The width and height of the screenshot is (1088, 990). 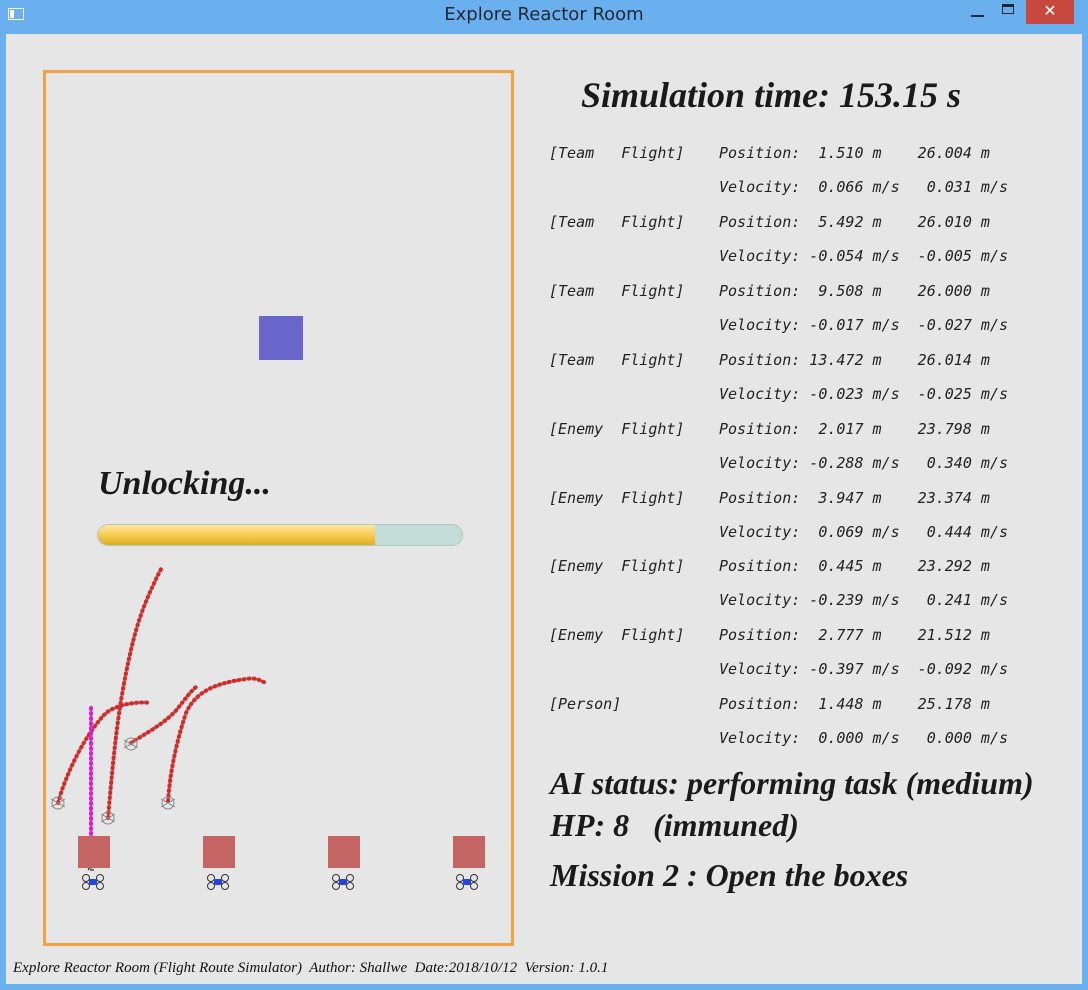 What do you see at coordinates (863, 738) in the screenshot?
I see `row-velocity: Velocity: 0.000 m/s 0.000 m/s` at bounding box center [863, 738].